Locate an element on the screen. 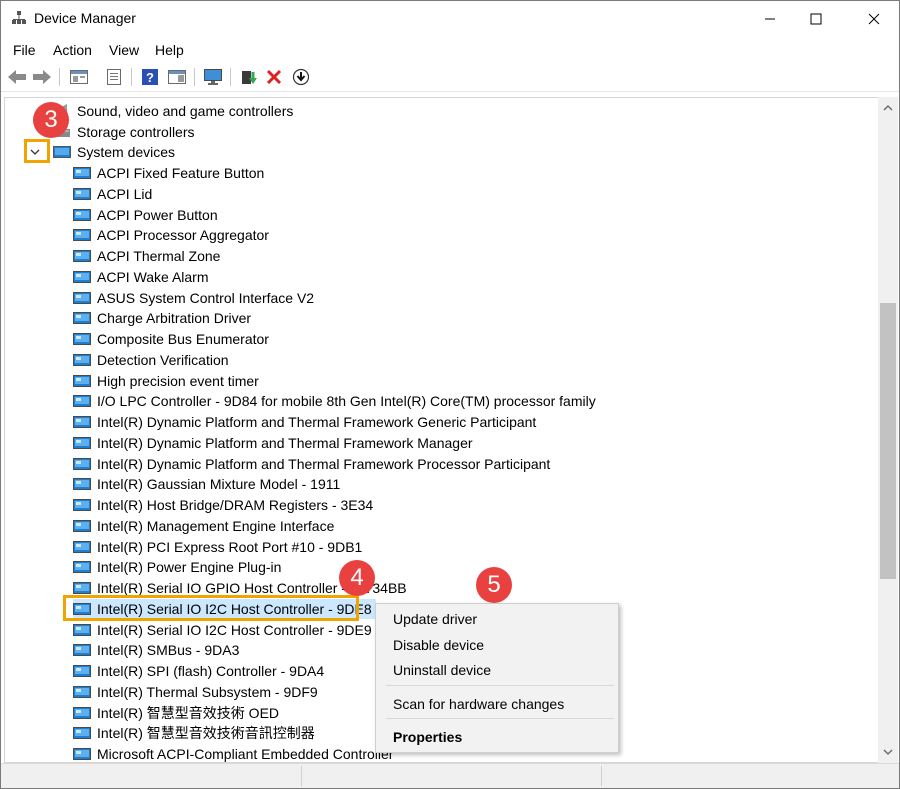 The image size is (900, 789). category-storage-controllers: Storage controllers is located at coordinates (124, 132).